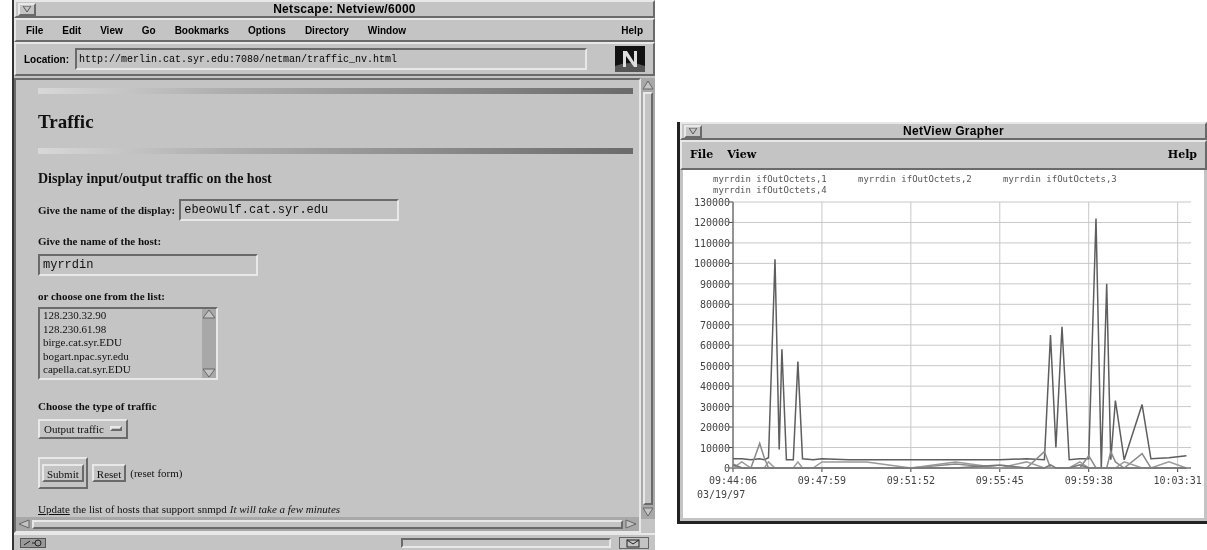 The width and height of the screenshot is (1207, 550). What do you see at coordinates (711, 223) in the screenshot?
I see `y-tick-label: 120000` at bounding box center [711, 223].